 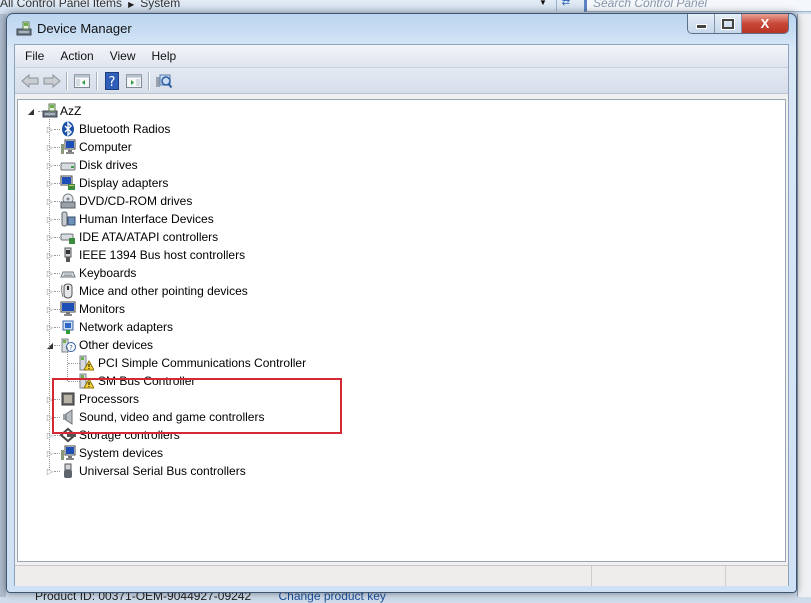 I want to click on refresh-icon: ⇄, so click(x=565, y=5).